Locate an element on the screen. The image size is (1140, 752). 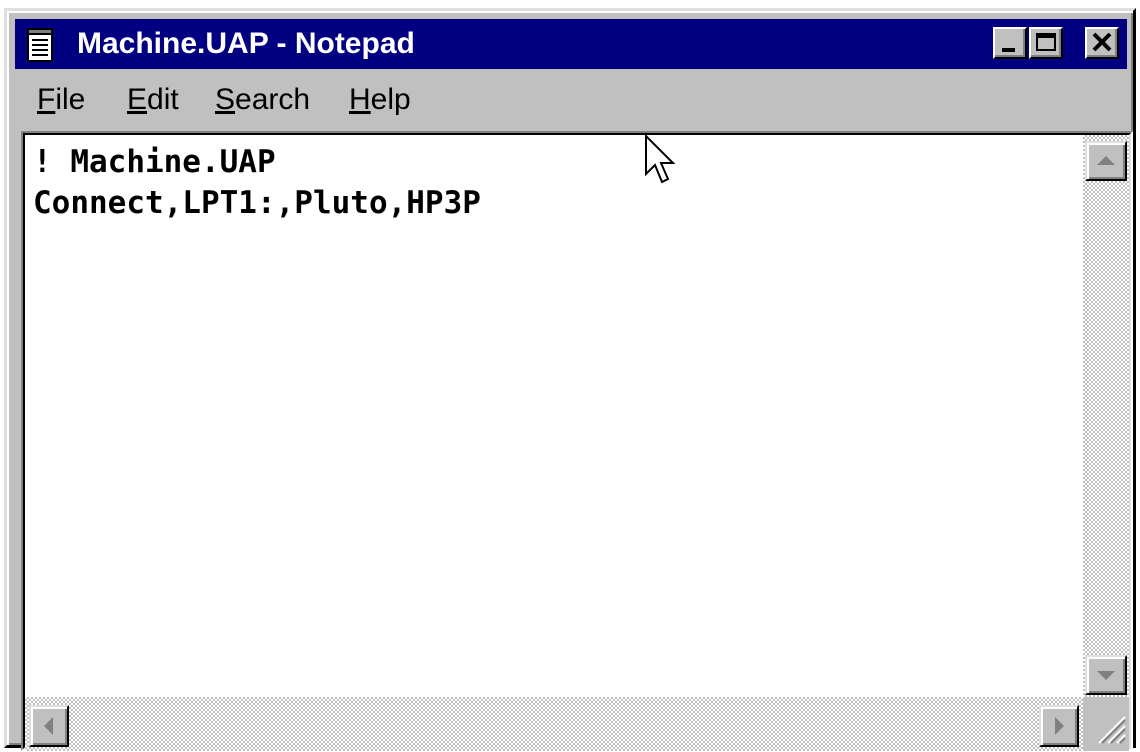
arrow-left-icon is located at coordinates (48, 726).